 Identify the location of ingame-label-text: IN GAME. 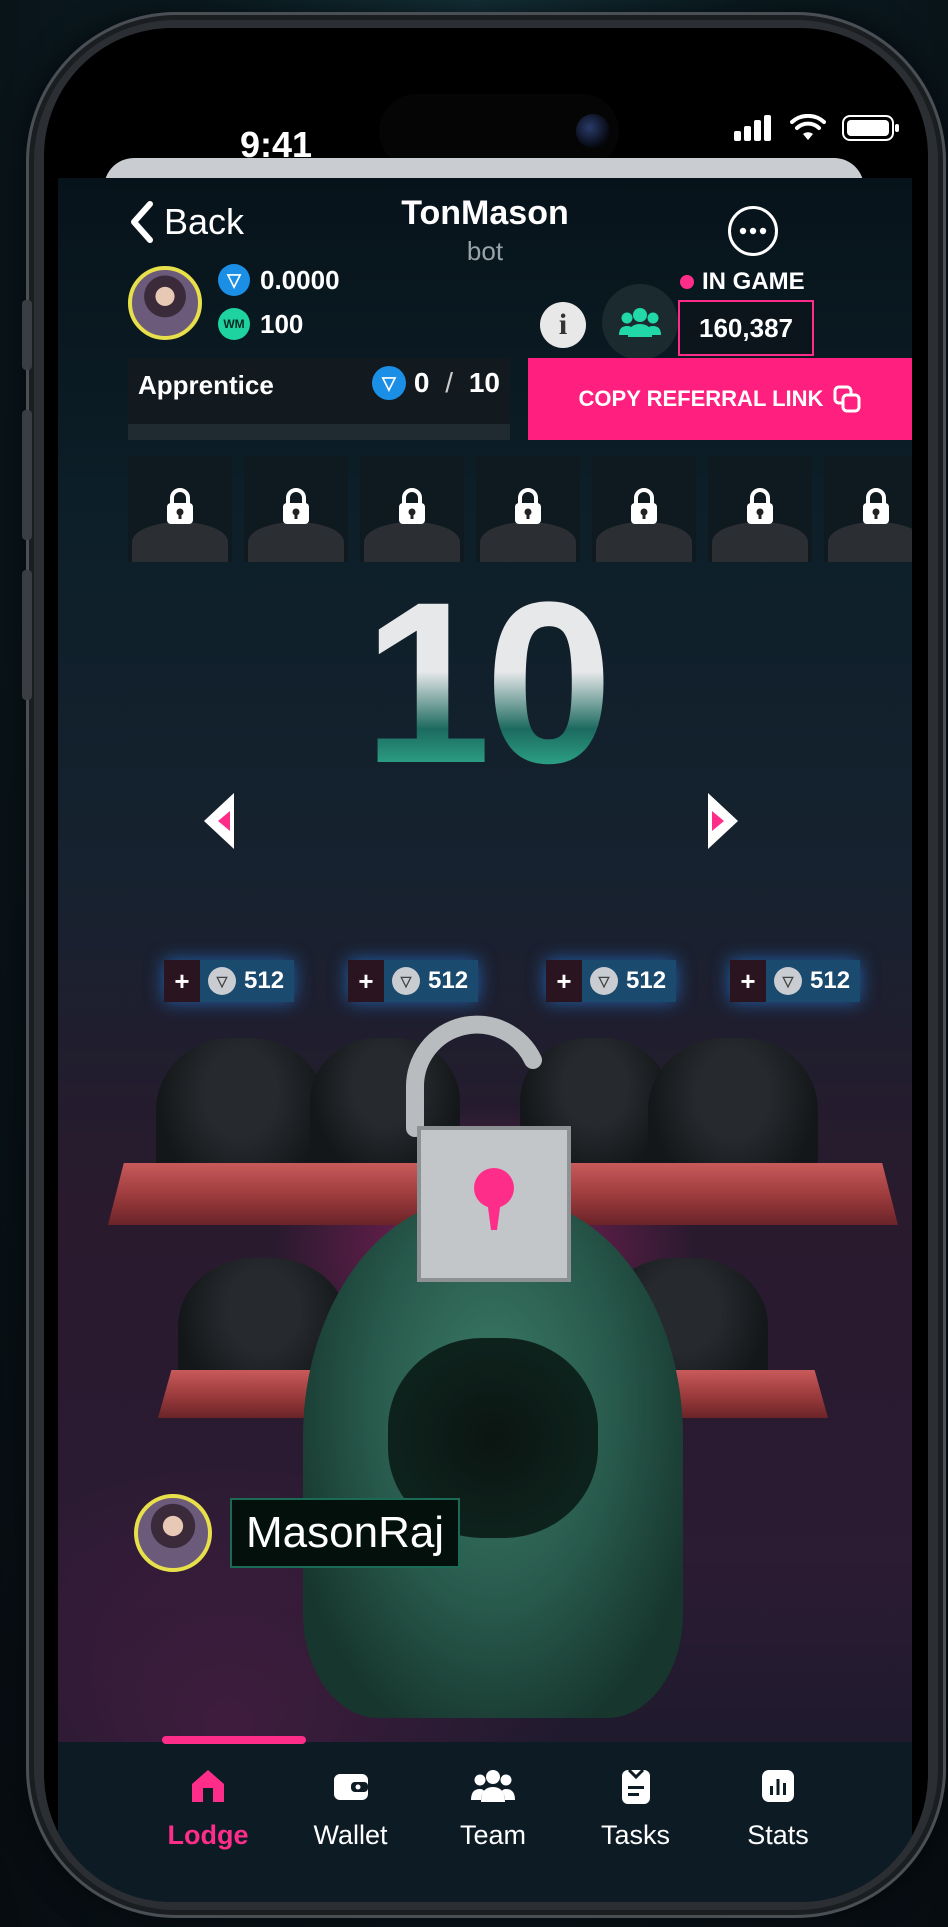
(753, 281).